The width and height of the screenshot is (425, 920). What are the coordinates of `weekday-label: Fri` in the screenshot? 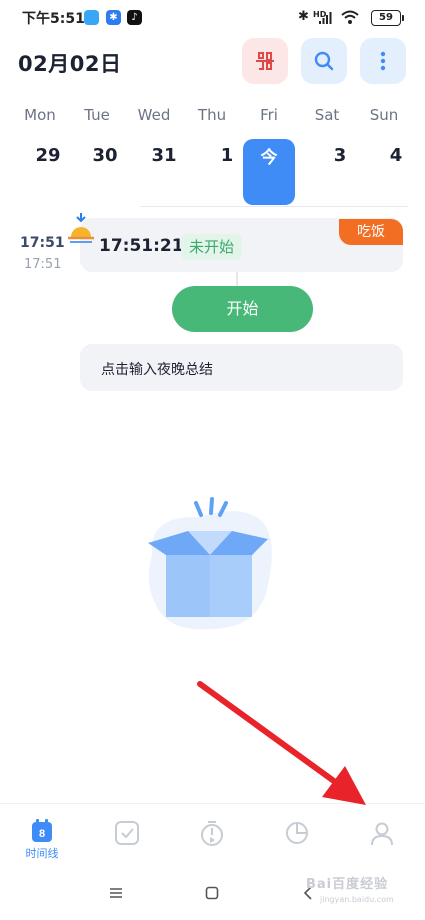 It's located at (269, 115).